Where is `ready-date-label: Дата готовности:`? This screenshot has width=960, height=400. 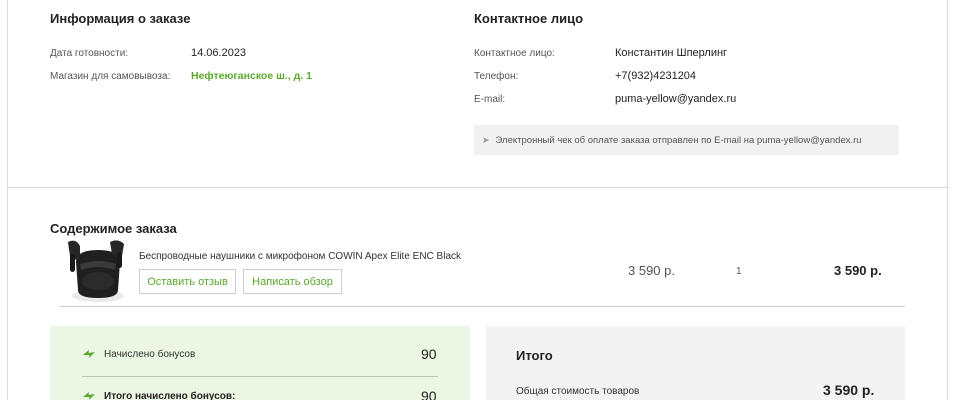
ready-date-label: Дата готовности: is located at coordinates (89, 53).